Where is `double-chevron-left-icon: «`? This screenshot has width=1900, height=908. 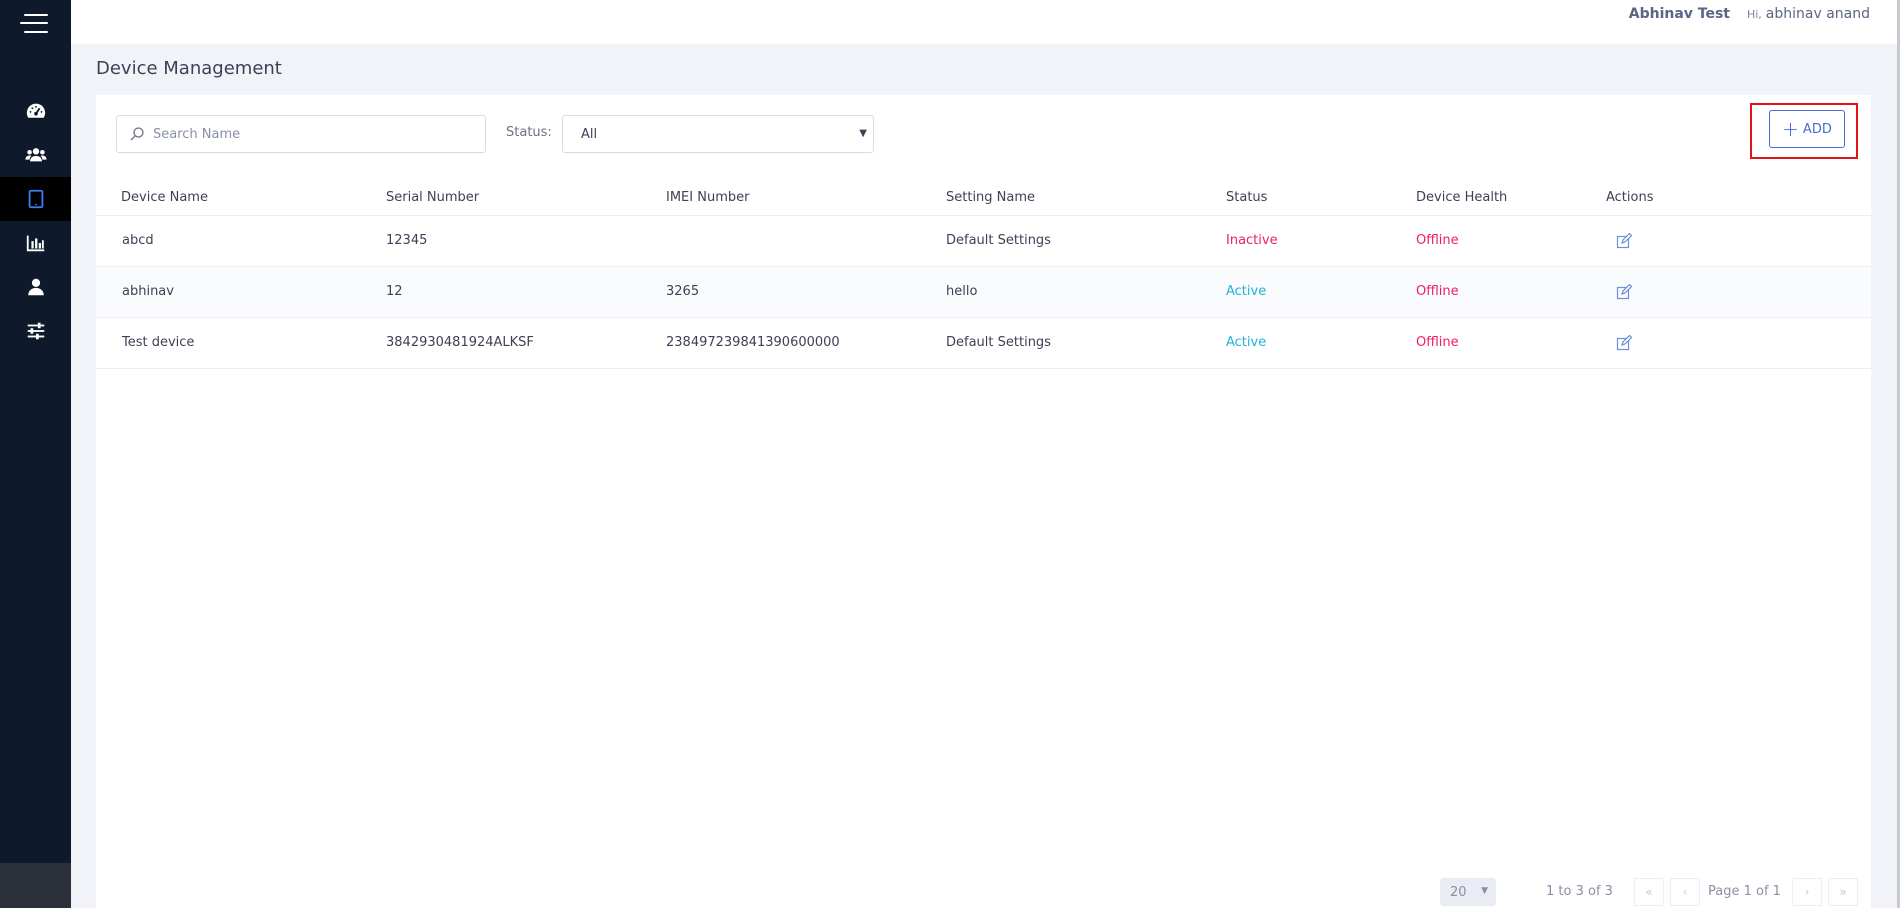
double-chevron-left-icon: « is located at coordinates (1649, 892).